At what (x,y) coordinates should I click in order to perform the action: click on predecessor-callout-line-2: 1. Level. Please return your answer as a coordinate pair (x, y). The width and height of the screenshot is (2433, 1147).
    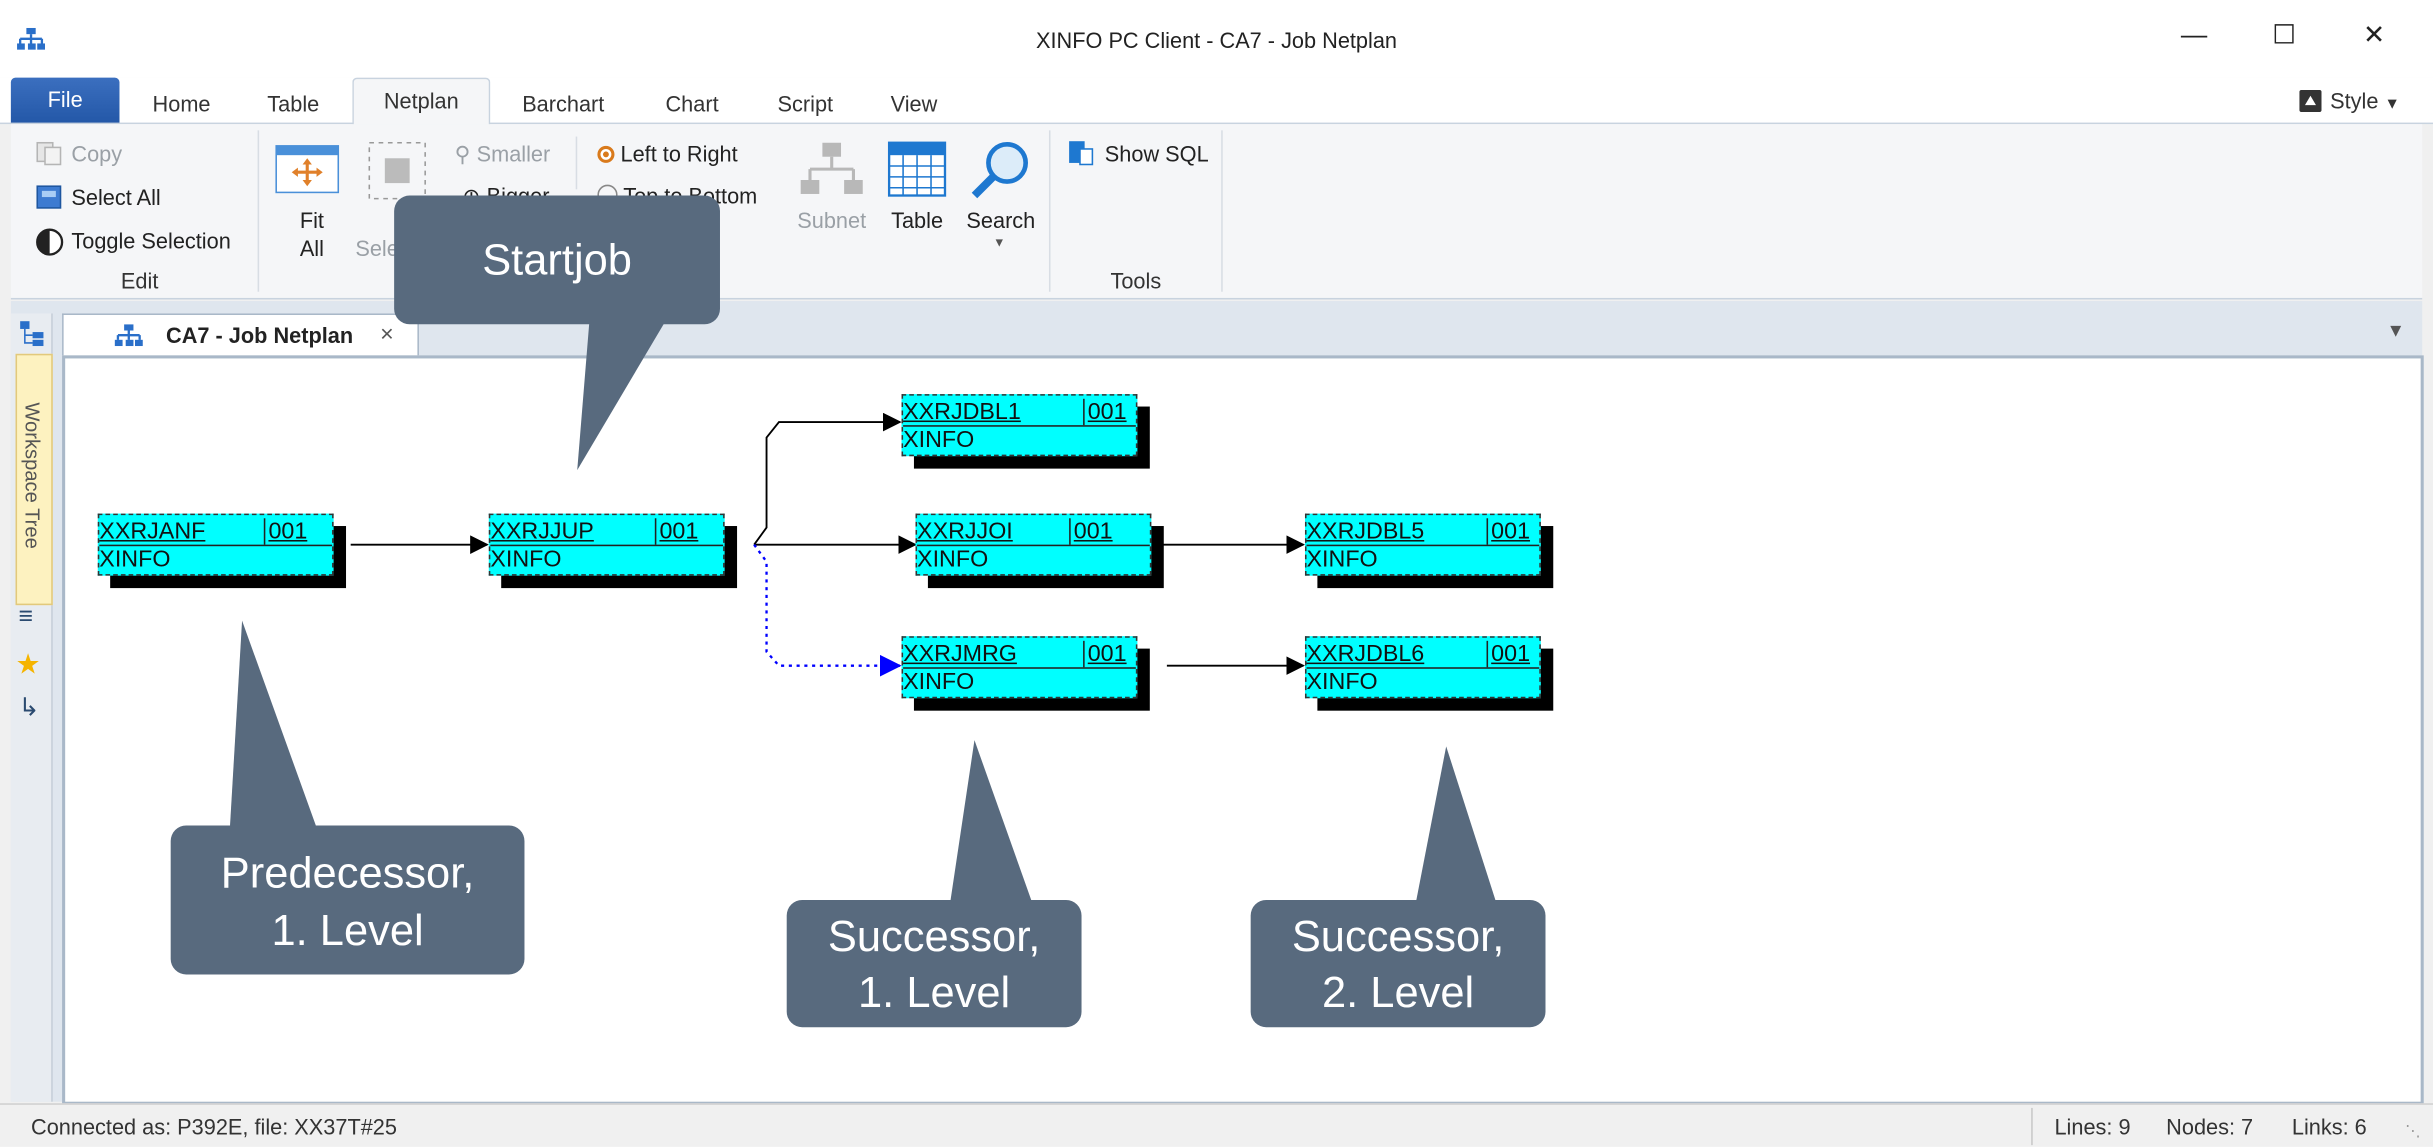
    Looking at the image, I should click on (347, 930).